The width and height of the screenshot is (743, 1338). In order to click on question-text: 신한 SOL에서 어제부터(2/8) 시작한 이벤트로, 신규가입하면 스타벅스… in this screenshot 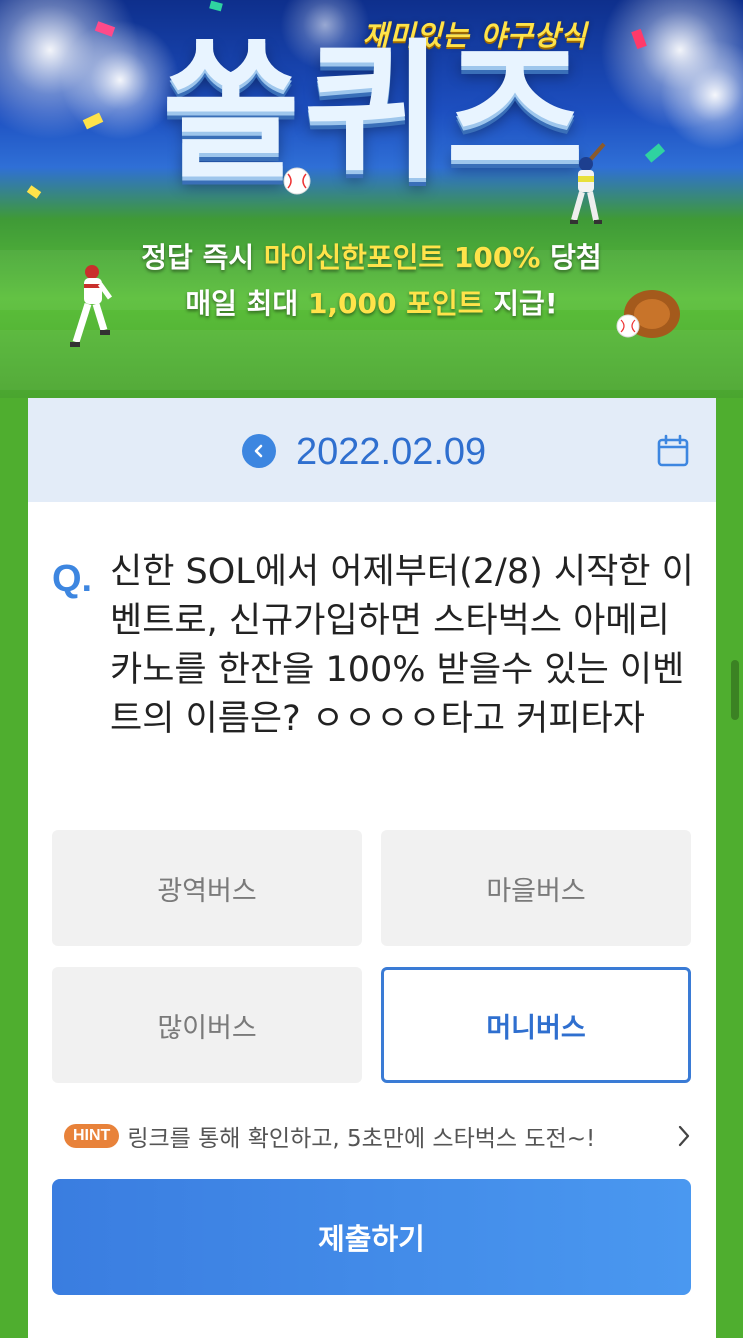, I will do `click(402, 645)`.